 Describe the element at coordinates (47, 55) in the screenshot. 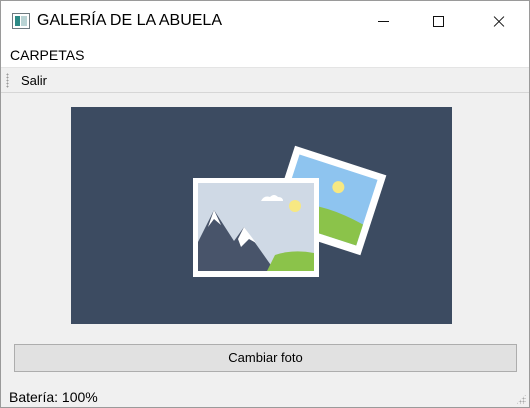

I see `menu-item-carpetas: CARPETAS` at that location.